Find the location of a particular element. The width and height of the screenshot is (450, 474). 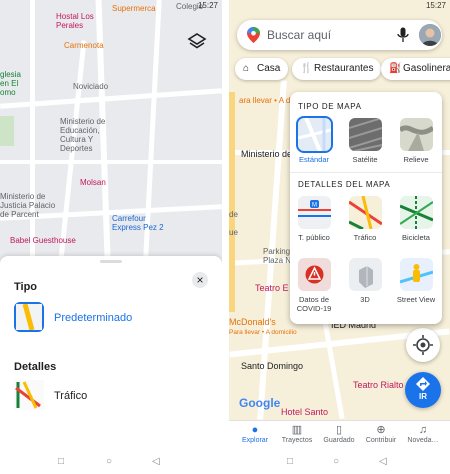

chip-casa: ⌂ Casa is located at coordinates (262, 69).